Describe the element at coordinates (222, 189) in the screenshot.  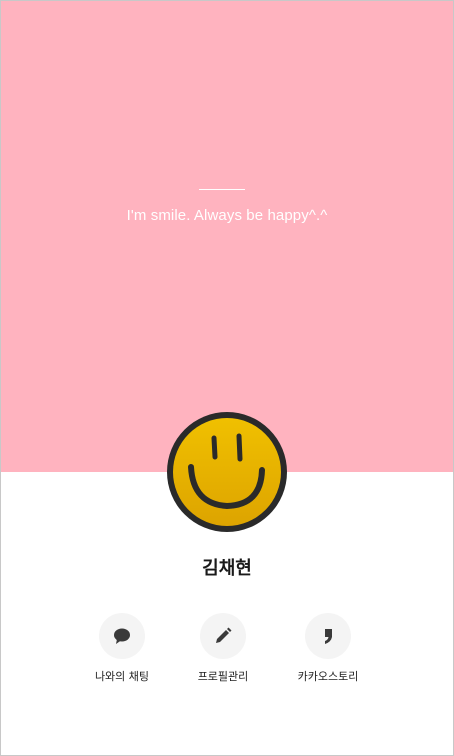
I see `status-divider` at that location.